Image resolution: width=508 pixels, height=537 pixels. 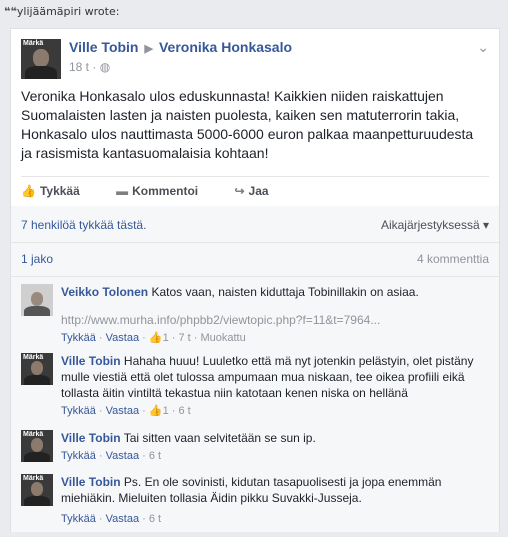 I want to click on comment-footer: Tykkää · Vastaa · 👍1 · 6 t, so click(x=126, y=411).